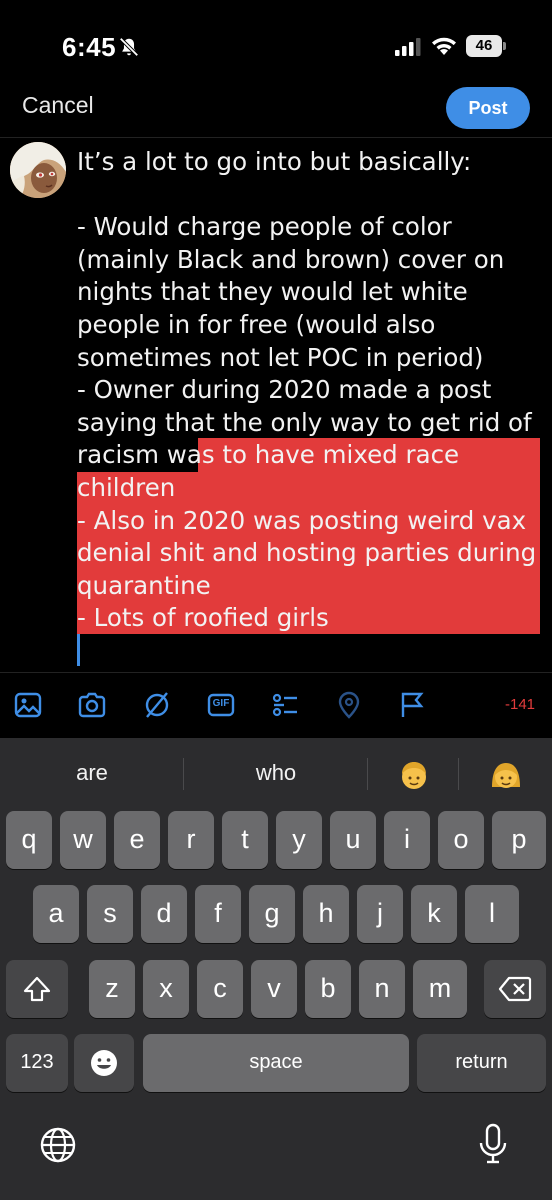  What do you see at coordinates (58, 1145) in the screenshot?
I see `globe-icon` at bounding box center [58, 1145].